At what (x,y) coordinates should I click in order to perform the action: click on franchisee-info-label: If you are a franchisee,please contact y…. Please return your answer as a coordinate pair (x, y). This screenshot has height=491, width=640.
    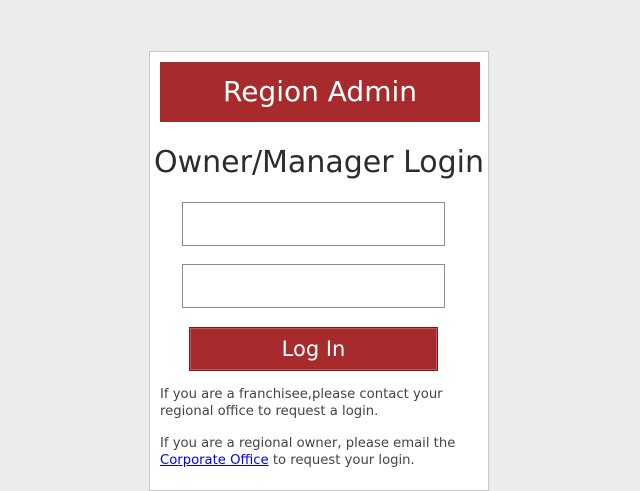
    Looking at the image, I should click on (301, 403).